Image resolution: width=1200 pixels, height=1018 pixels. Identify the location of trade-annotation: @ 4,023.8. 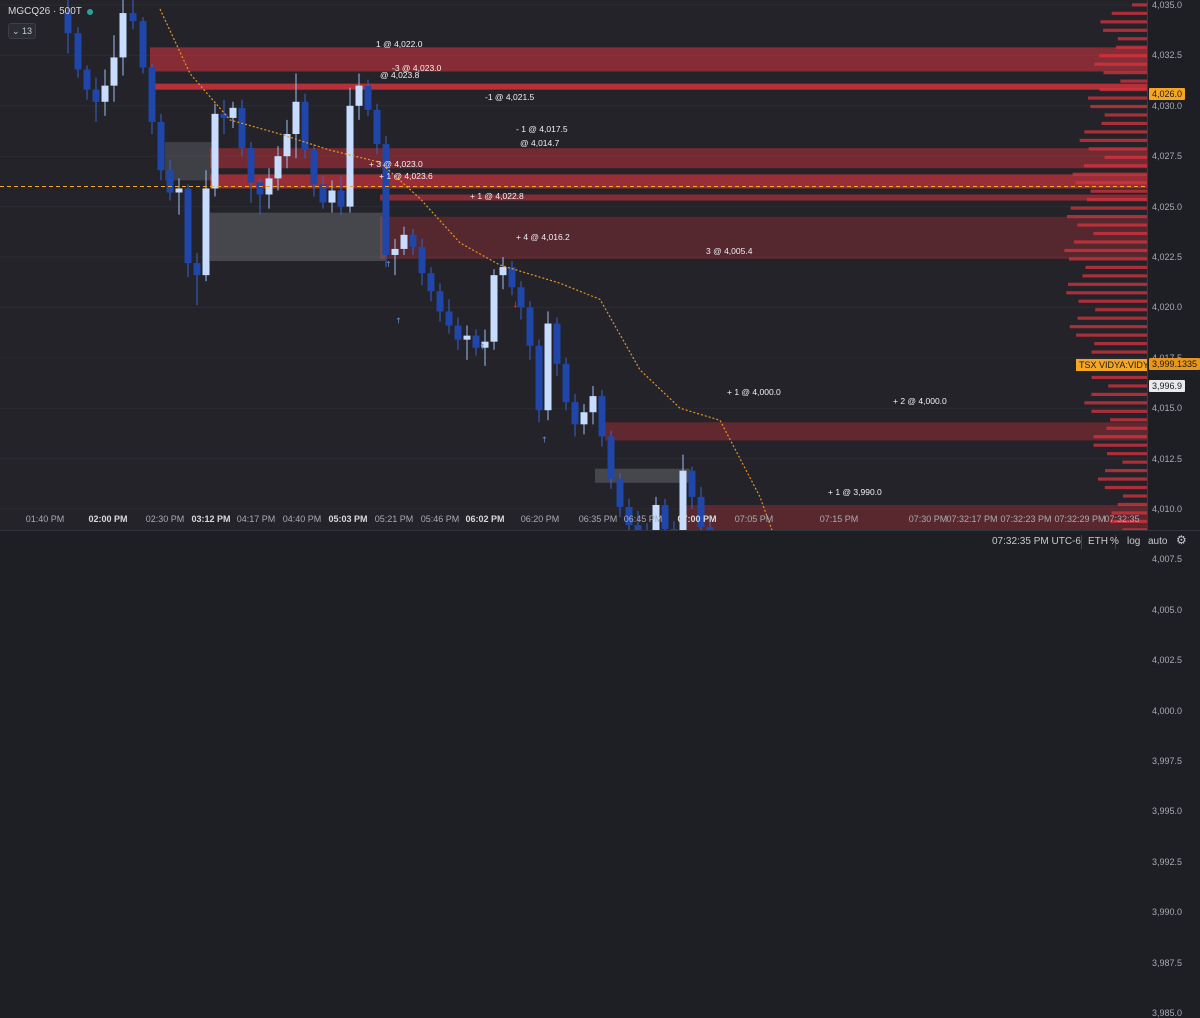
(400, 75).